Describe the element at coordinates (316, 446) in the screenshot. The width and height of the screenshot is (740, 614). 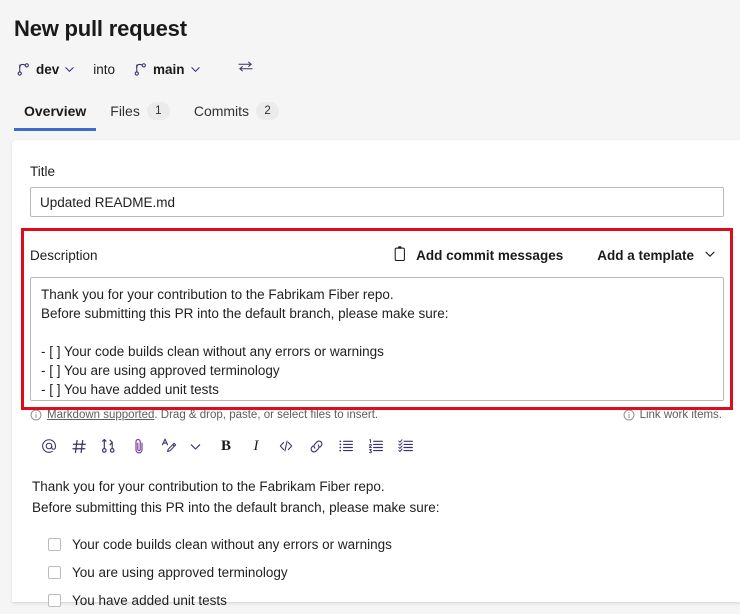
I see `hyperlink-icon` at that location.